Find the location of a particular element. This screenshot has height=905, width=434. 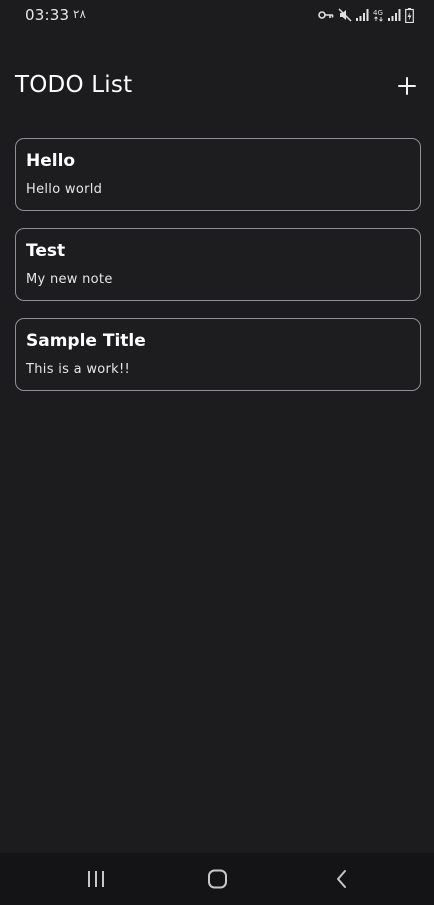

status-time: 03:33 is located at coordinates (47, 15).